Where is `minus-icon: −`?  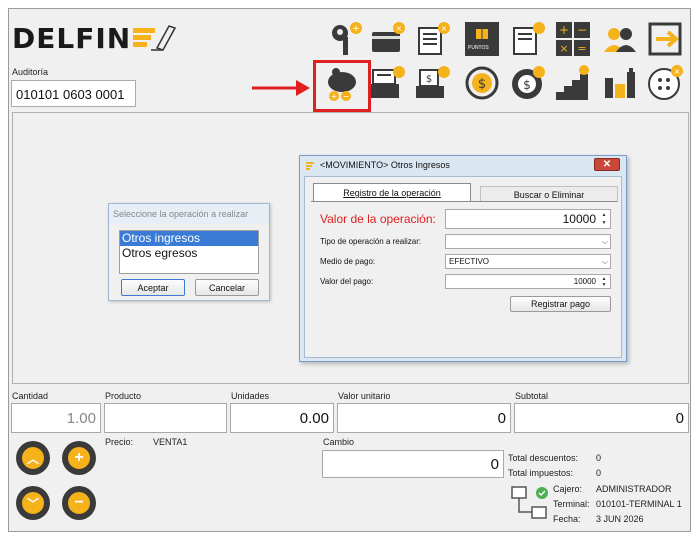
minus-icon: − is located at coordinates (79, 503).